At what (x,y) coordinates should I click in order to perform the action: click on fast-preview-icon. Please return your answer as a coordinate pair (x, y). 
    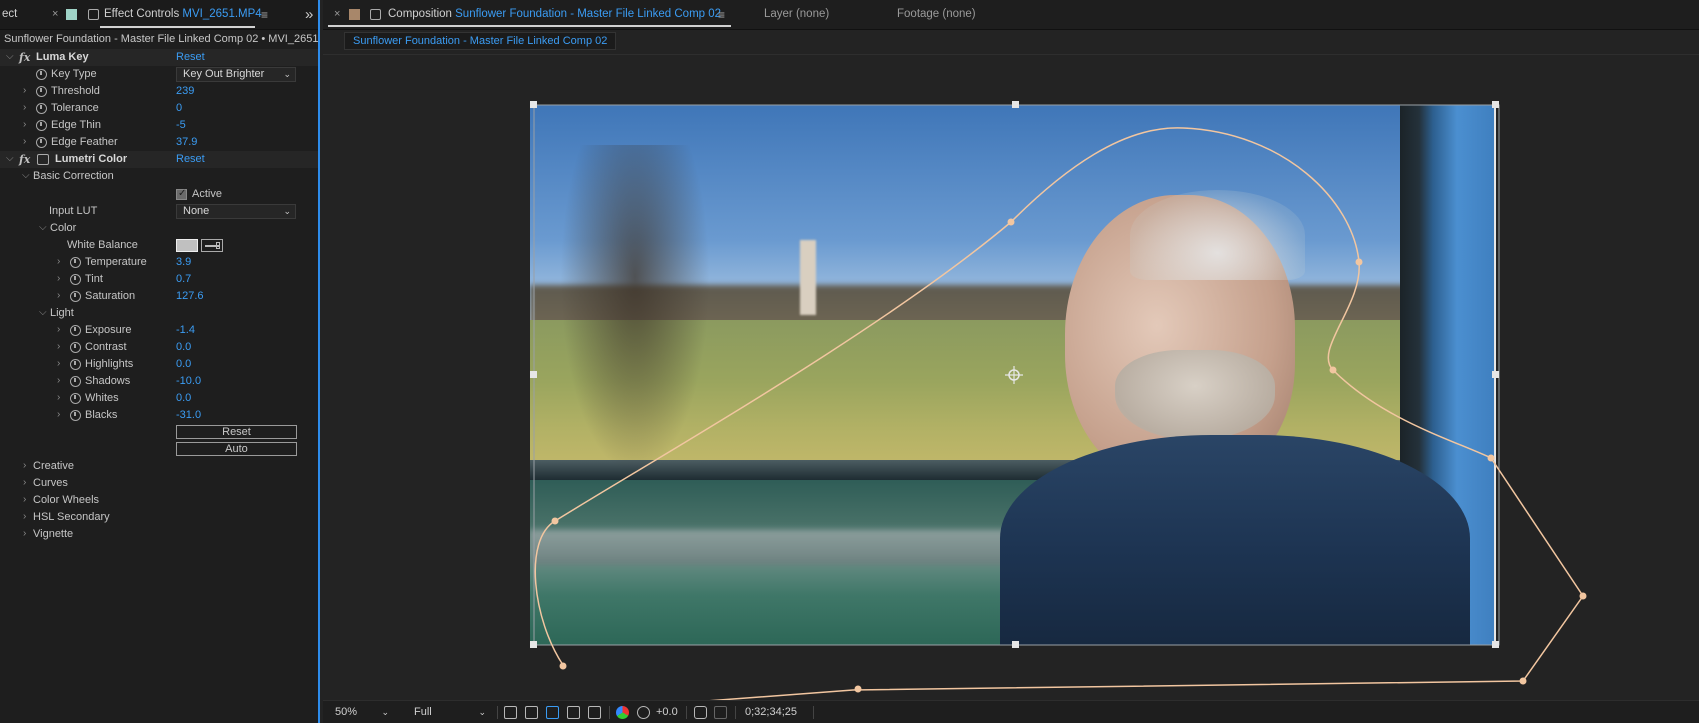
    Looking at the image, I should click on (510, 712).